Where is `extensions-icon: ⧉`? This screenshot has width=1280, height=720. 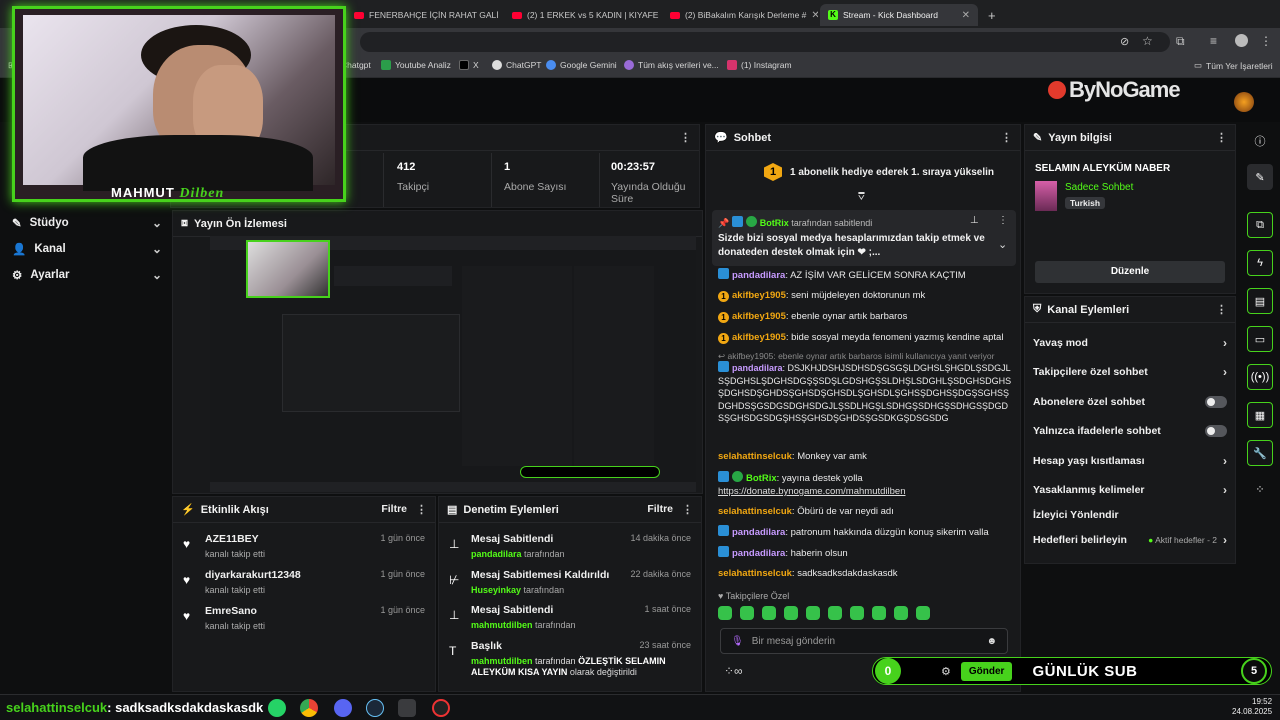
extensions-icon: ⧉ is located at coordinates (1180, 41).